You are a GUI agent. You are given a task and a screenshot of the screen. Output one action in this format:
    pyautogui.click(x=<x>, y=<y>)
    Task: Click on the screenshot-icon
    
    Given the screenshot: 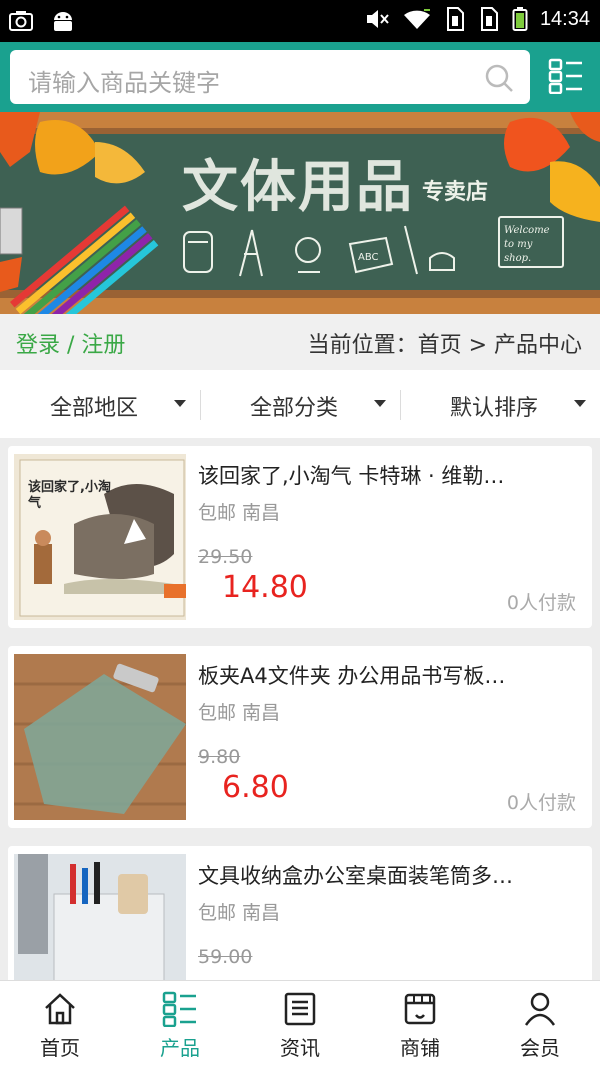 What is the action you would take?
    pyautogui.click(x=21, y=21)
    